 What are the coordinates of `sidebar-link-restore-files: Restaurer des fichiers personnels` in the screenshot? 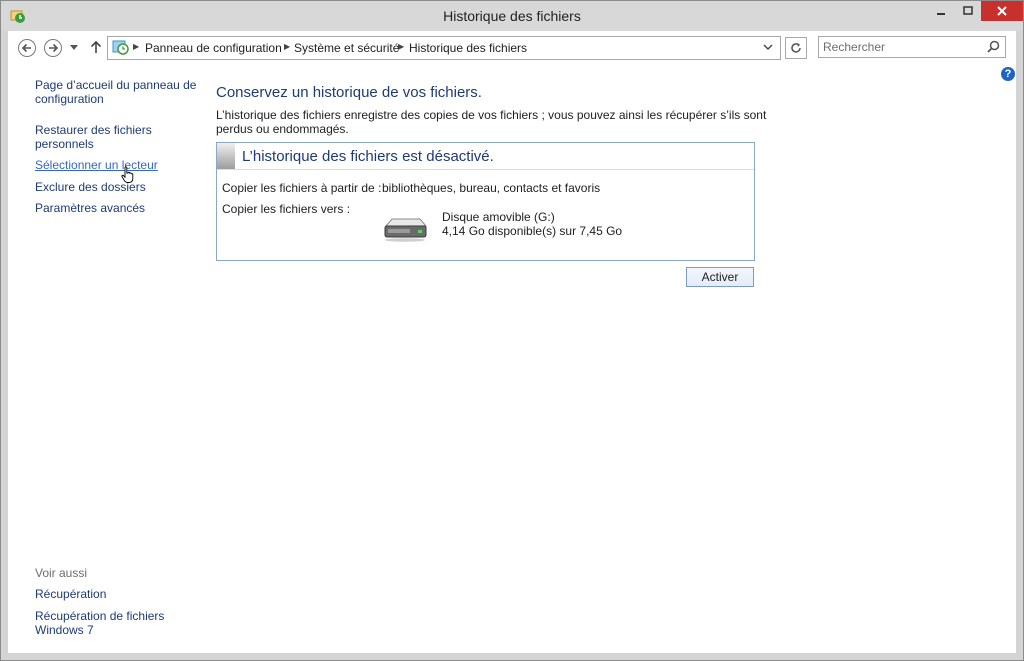 It's located at (93, 137).